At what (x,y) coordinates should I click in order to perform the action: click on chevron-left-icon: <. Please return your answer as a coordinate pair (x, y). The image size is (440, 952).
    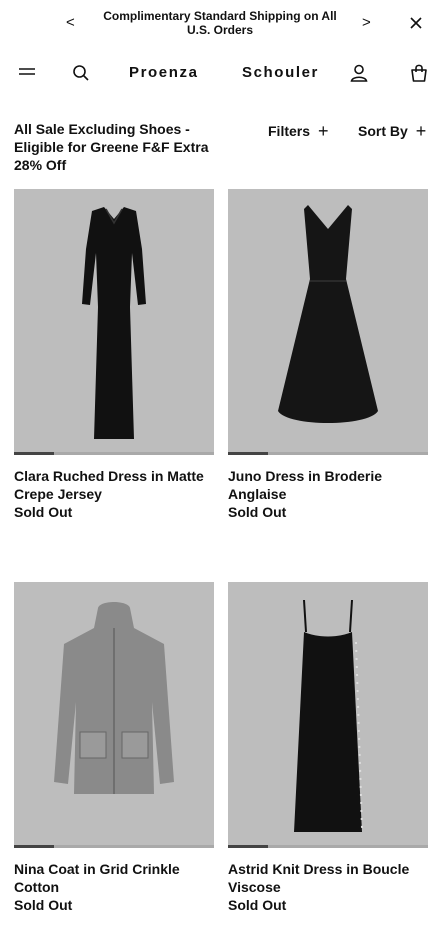
    Looking at the image, I should click on (70, 23).